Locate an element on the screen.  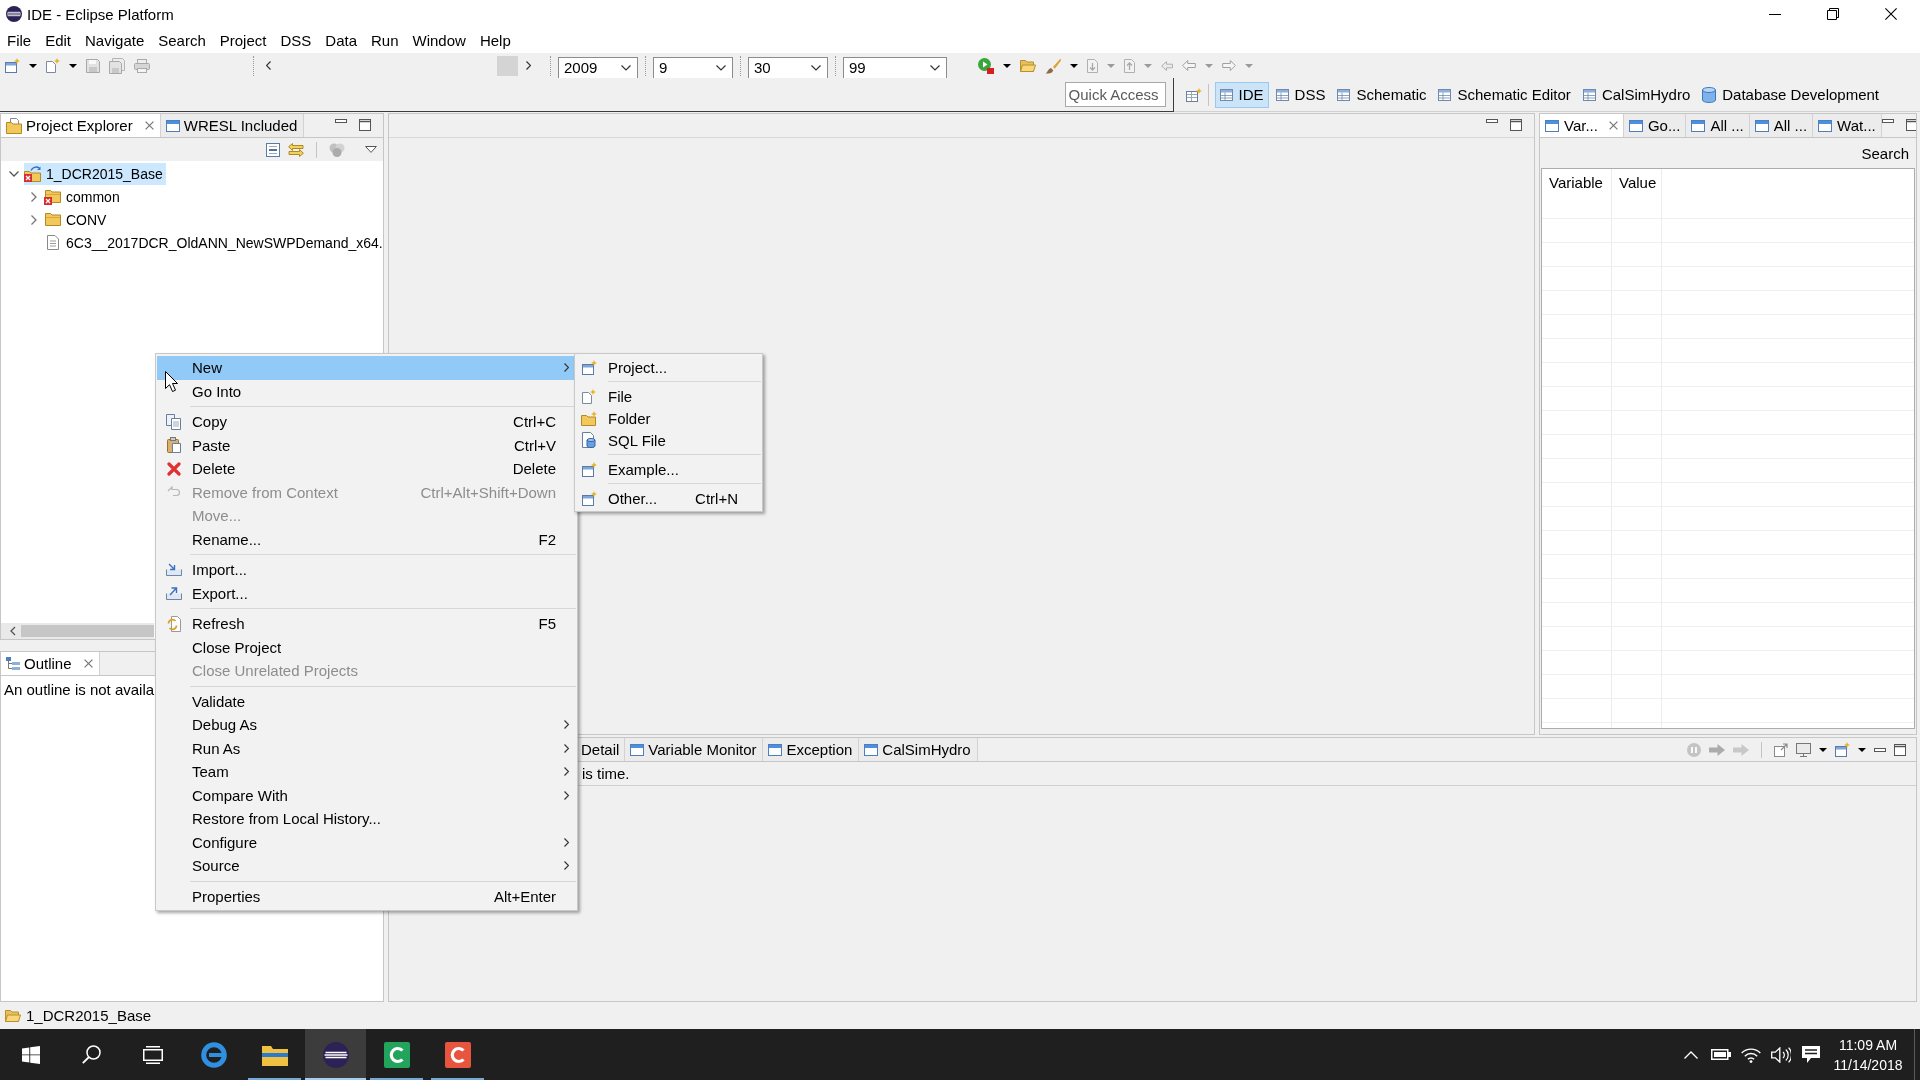
wifi-icon is located at coordinates (1751, 1054).